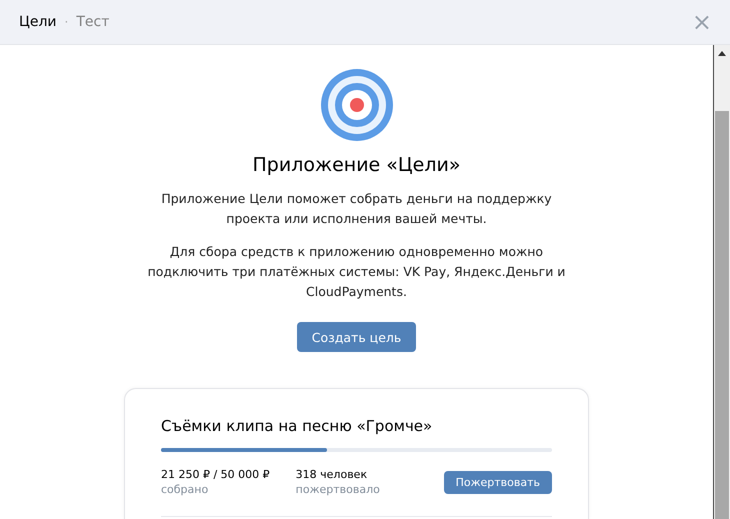 The width and height of the screenshot is (730, 519). Describe the element at coordinates (356, 209) in the screenshot. I see `description-text: Приложение Цели поможет собрать деньги на поддержку проекта или исполнения вашей мечты.` at that location.